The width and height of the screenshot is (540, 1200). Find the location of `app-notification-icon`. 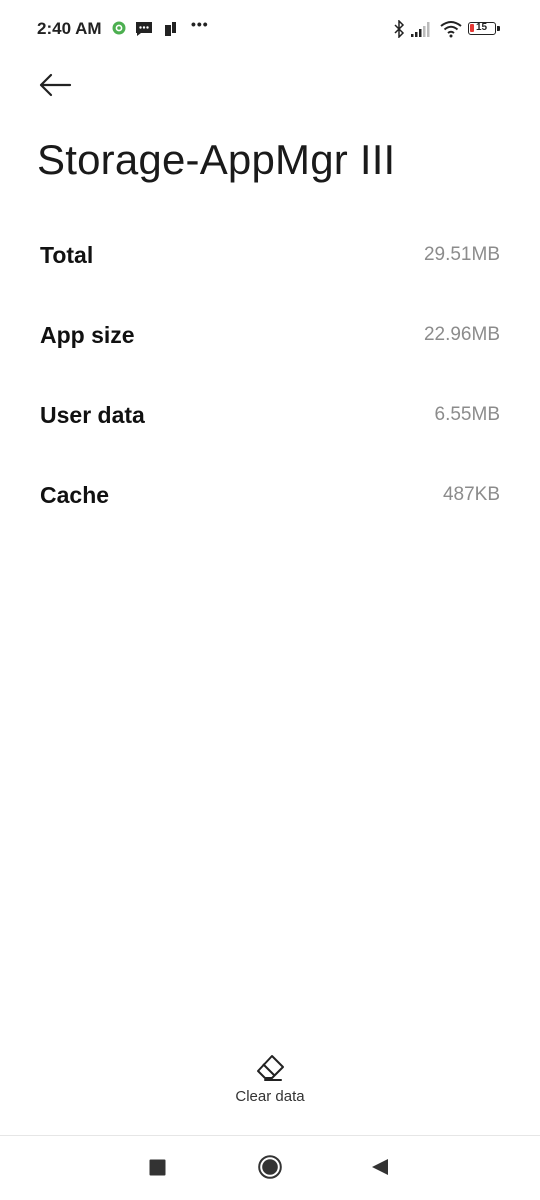

app-notification-icon is located at coordinates (119, 28).